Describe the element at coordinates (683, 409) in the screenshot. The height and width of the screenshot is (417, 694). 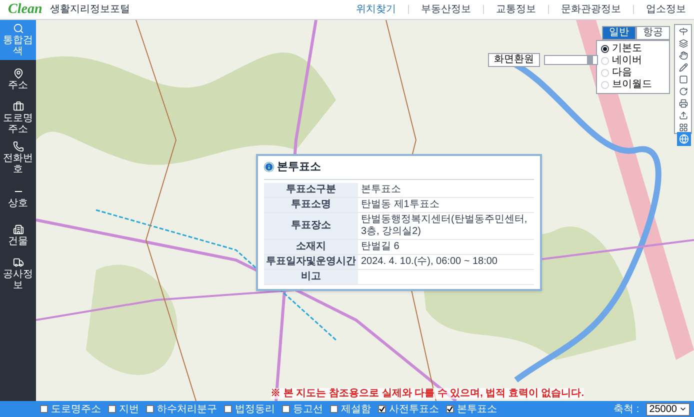
I see `caret-icon` at that location.